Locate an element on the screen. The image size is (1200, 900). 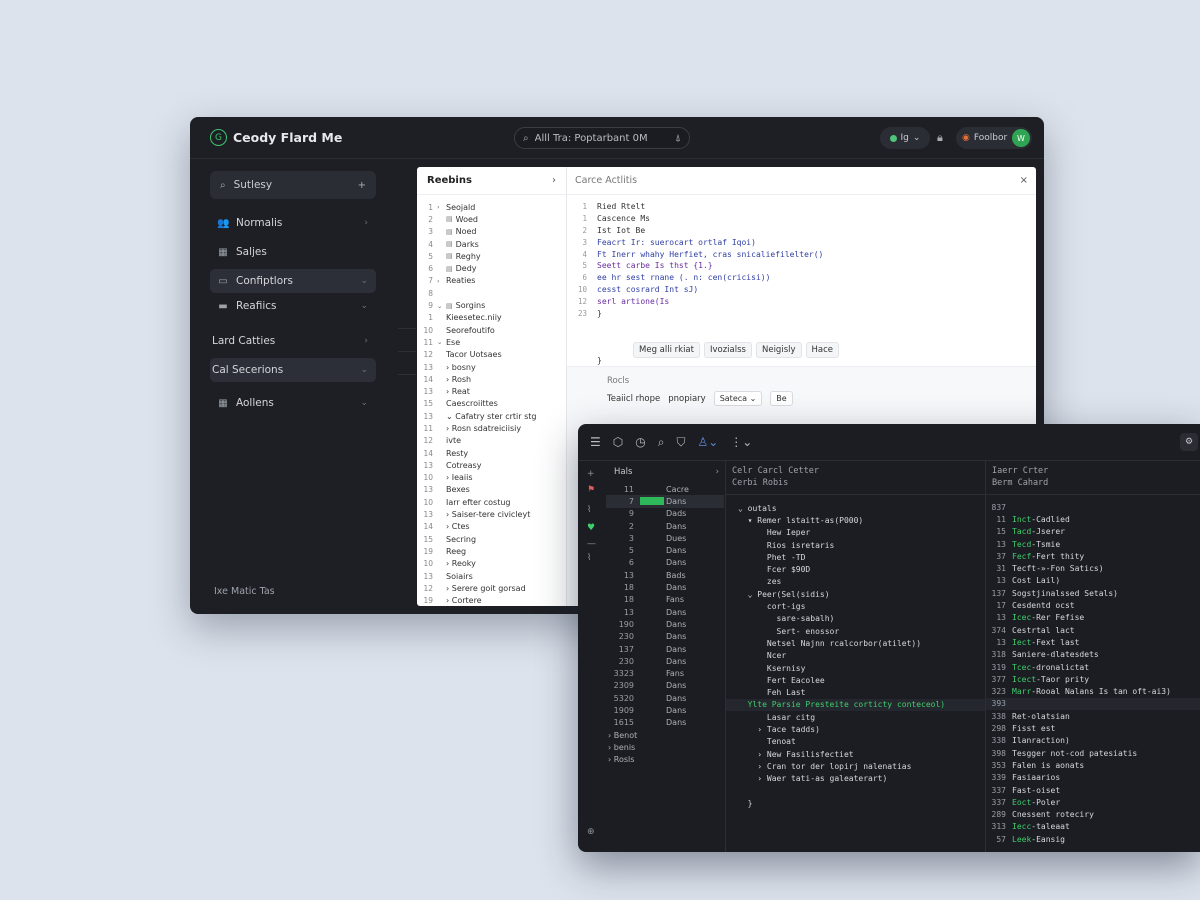
link-icon: ⌇ is located at coordinates (589, 510).